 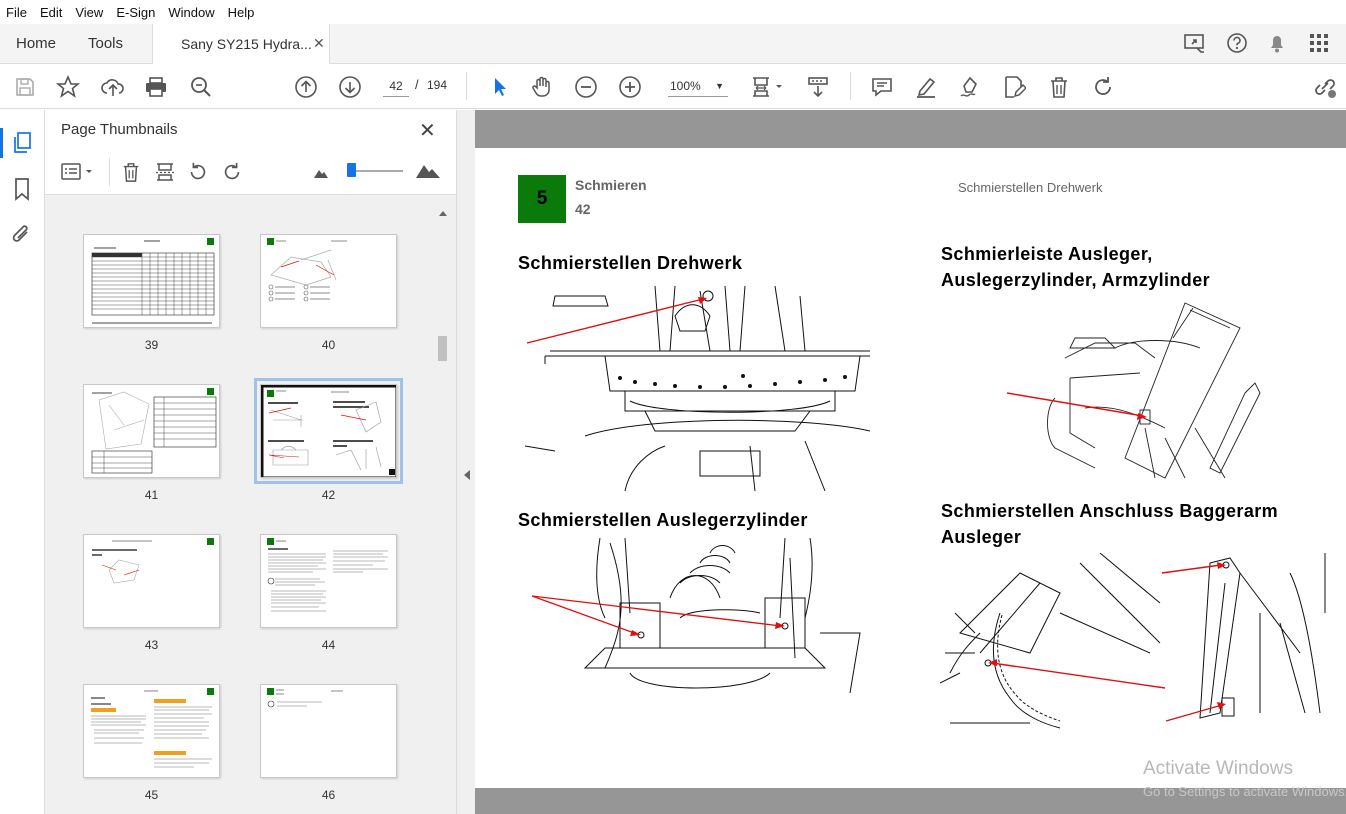 What do you see at coordinates (467, 477) in the screenshot?
I see `collapse-panel-icon` at bounding box center [467, 477].